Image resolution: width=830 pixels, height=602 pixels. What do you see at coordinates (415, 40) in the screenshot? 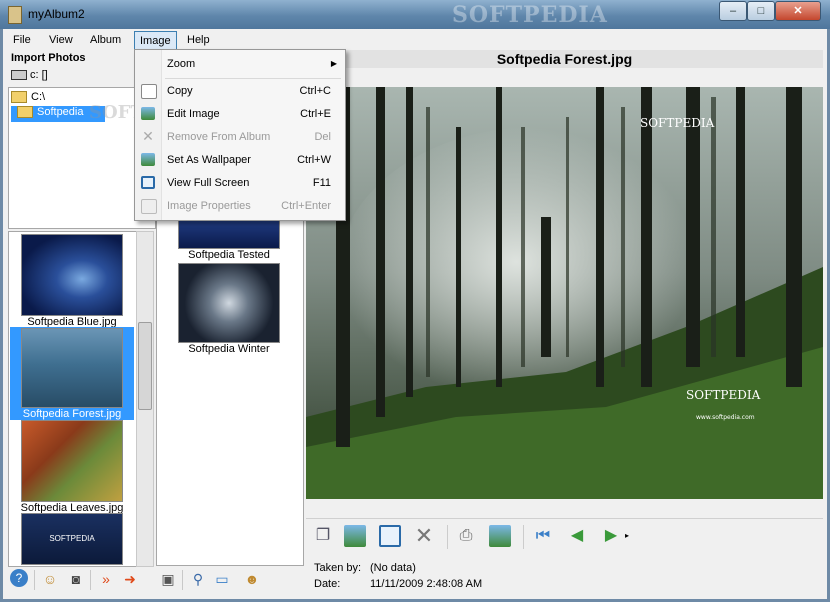
I see `menu-bar` at bounding box center [415, 40].